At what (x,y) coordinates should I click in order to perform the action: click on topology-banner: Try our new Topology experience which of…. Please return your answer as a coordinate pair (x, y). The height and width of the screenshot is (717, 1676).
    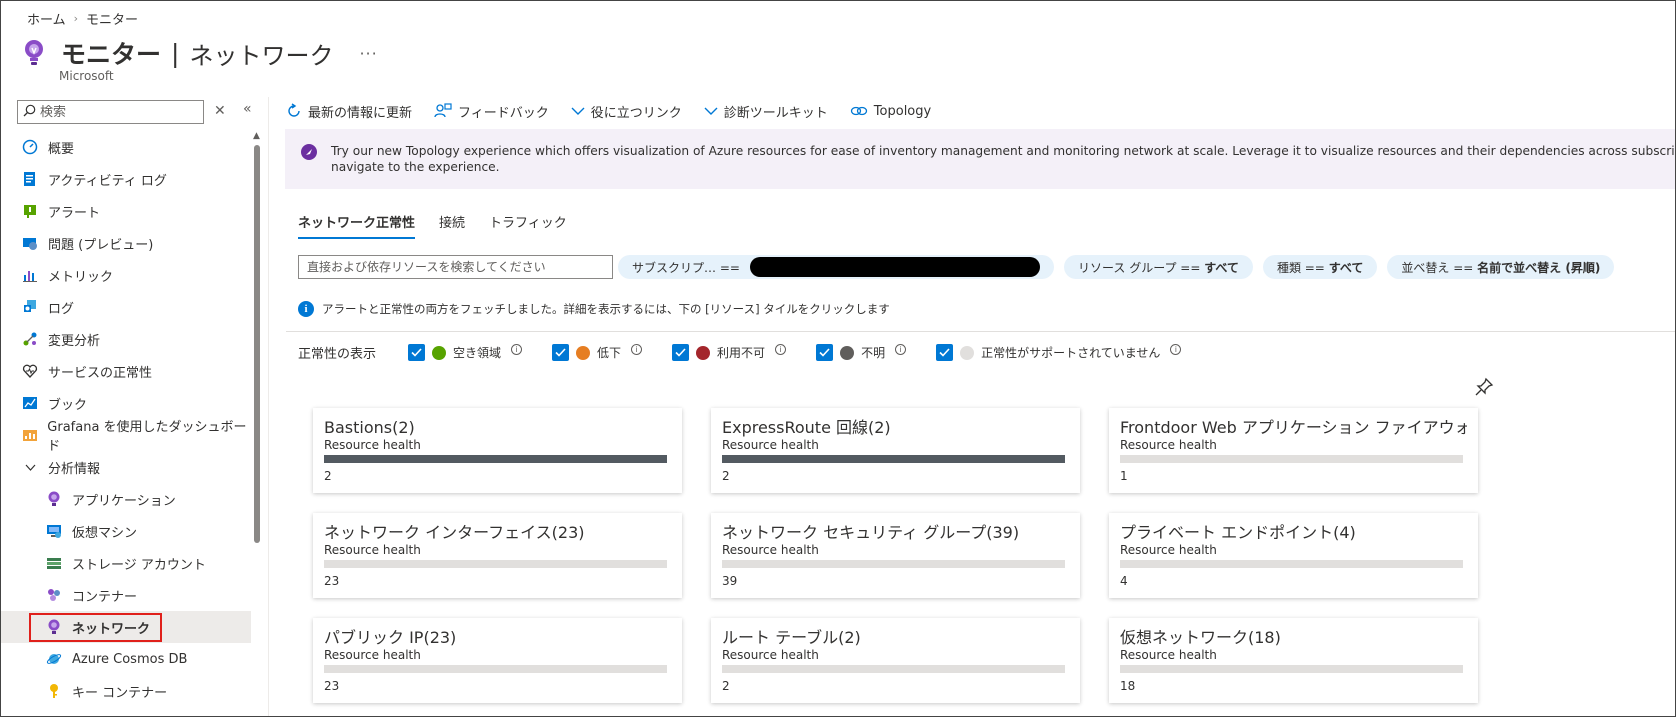
    Looking at the image, I should click on (980, 159).